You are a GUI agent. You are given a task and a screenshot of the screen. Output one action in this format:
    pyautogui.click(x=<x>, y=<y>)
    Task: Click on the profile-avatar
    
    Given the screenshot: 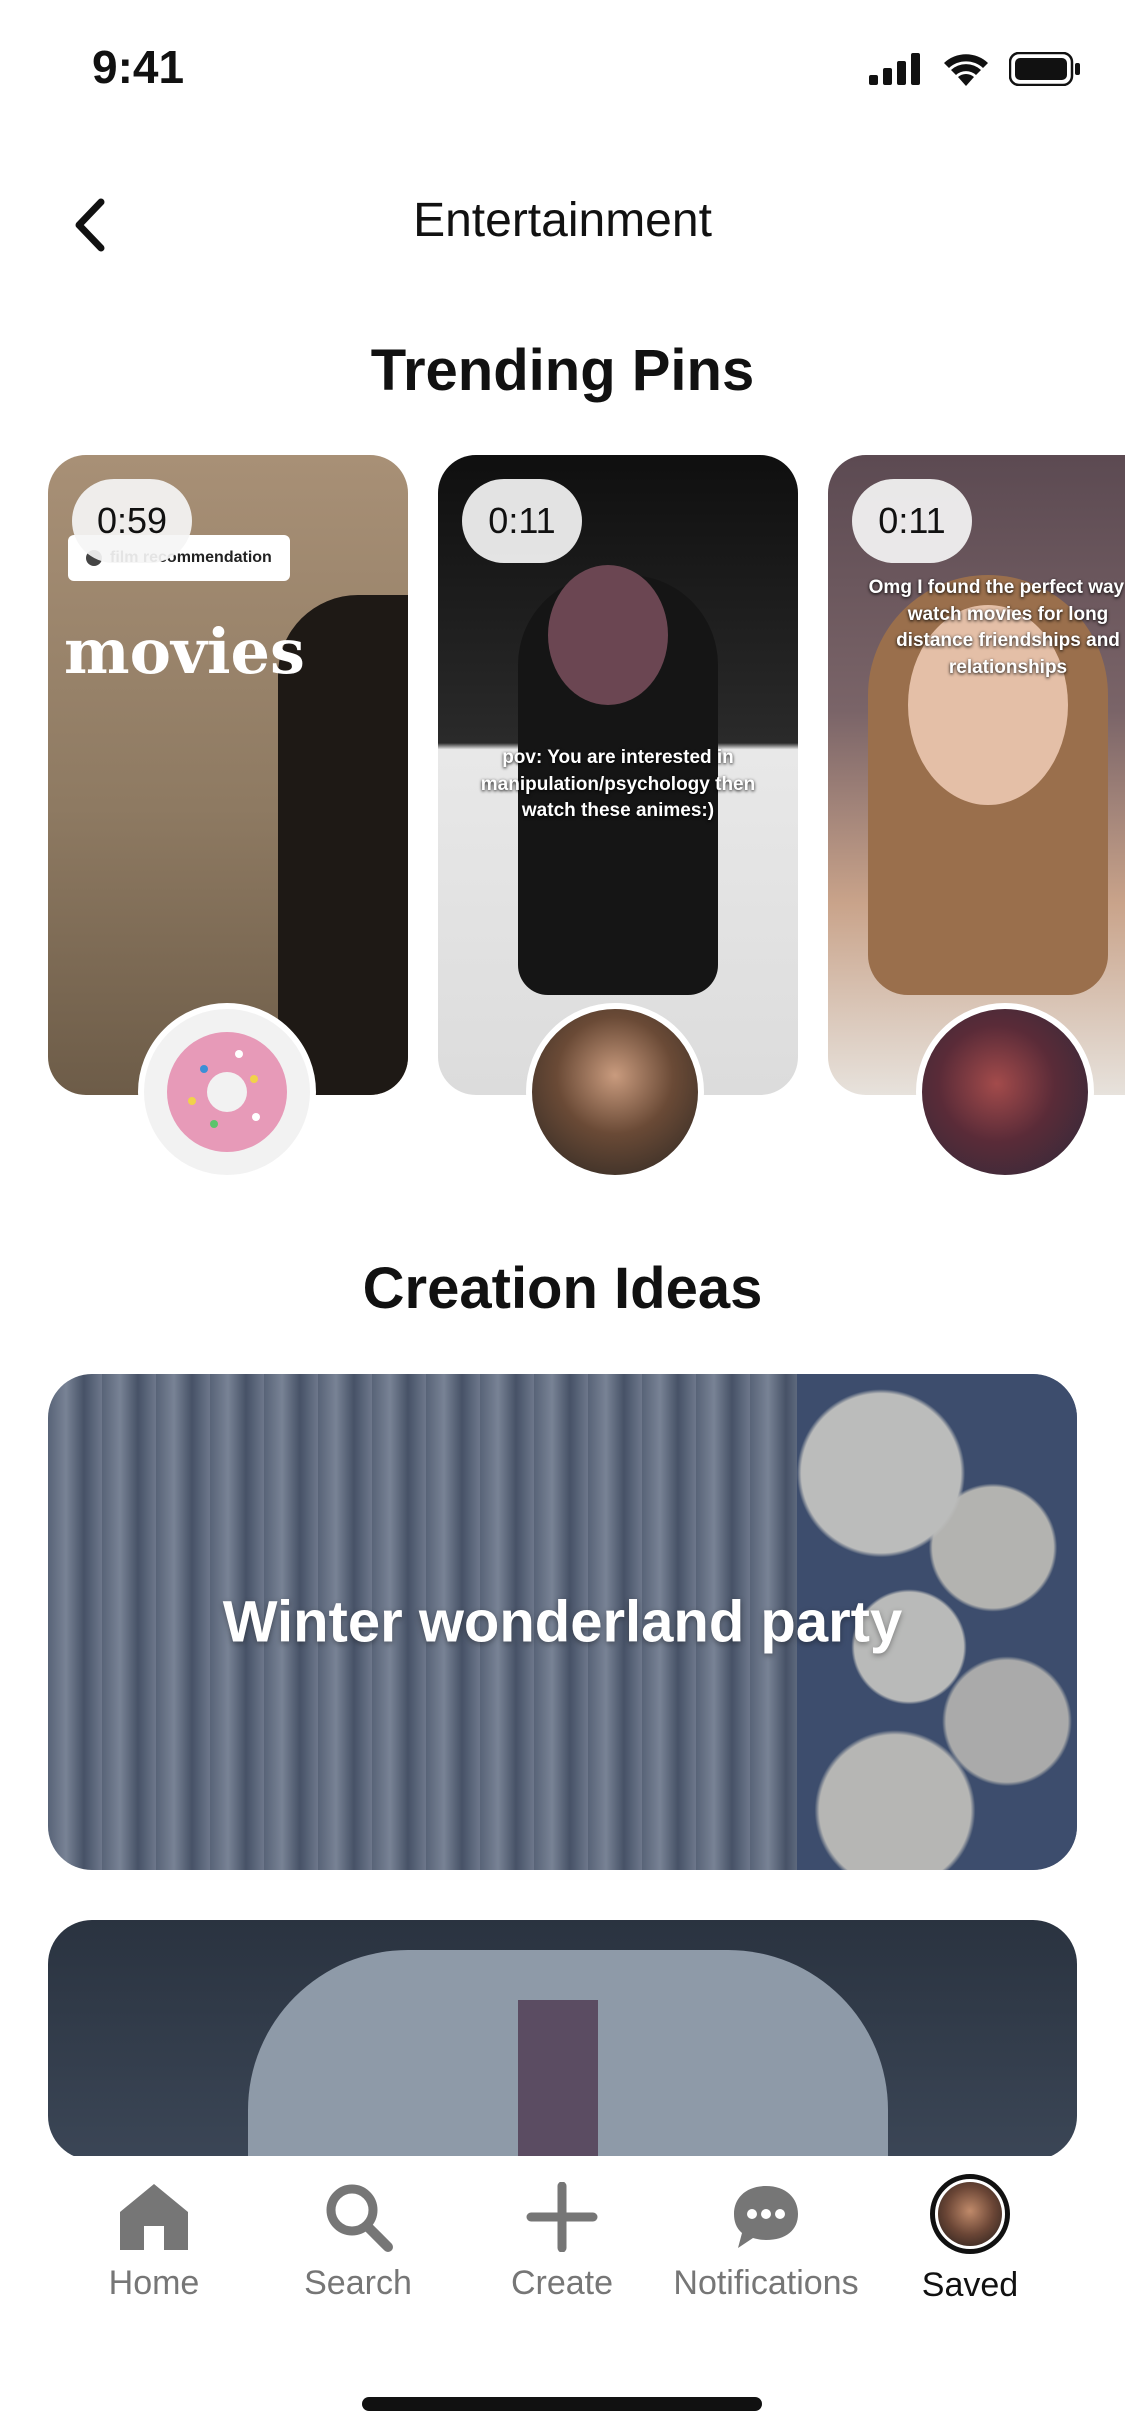 What is the action you would take?
    pyautogui.click(x=970, y=2214)
    